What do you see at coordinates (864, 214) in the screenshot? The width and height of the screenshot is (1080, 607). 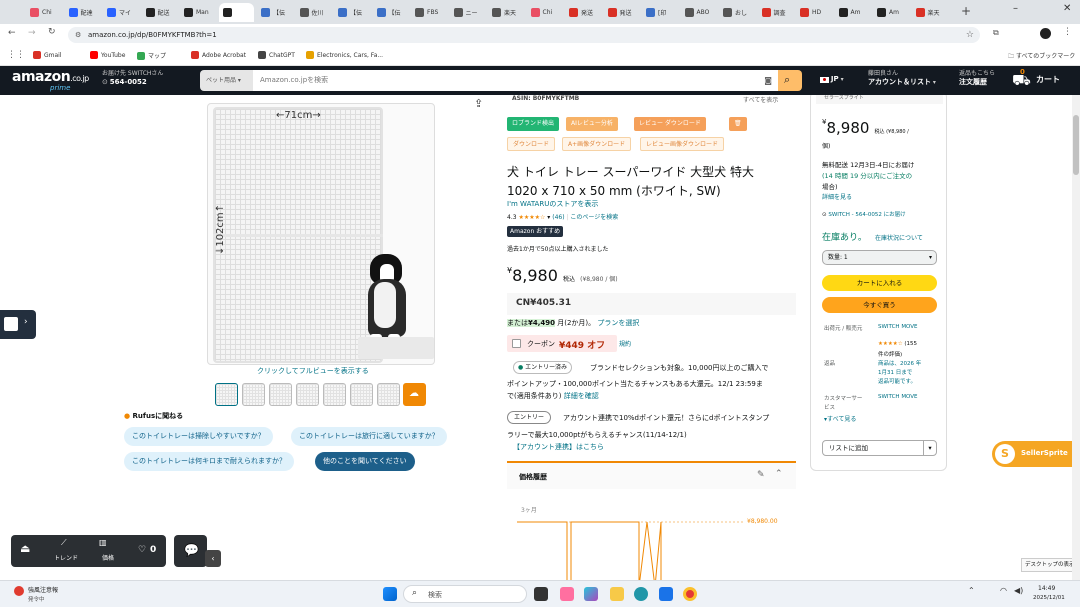 I see `delivery-location: ⊙ SWITCH - 564-0052 にお届け` at bounding box center [864, 214].